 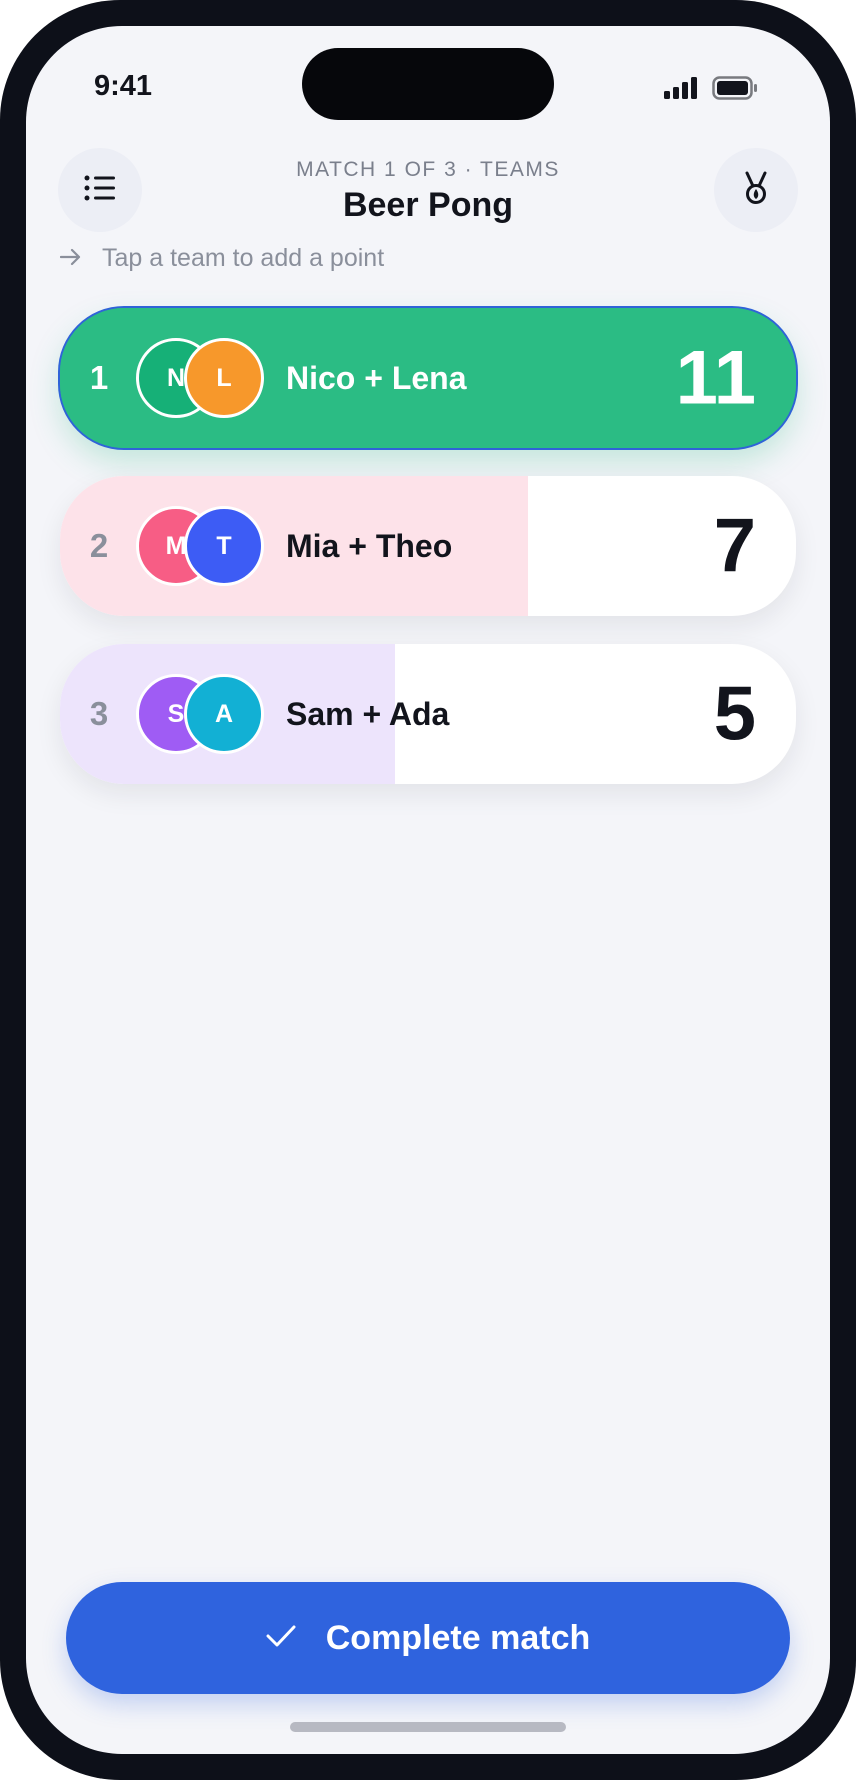 What do you see at coordinates (735, 90) in the screenshot?
I see `battery-icon` at bounding box center [735, 90].